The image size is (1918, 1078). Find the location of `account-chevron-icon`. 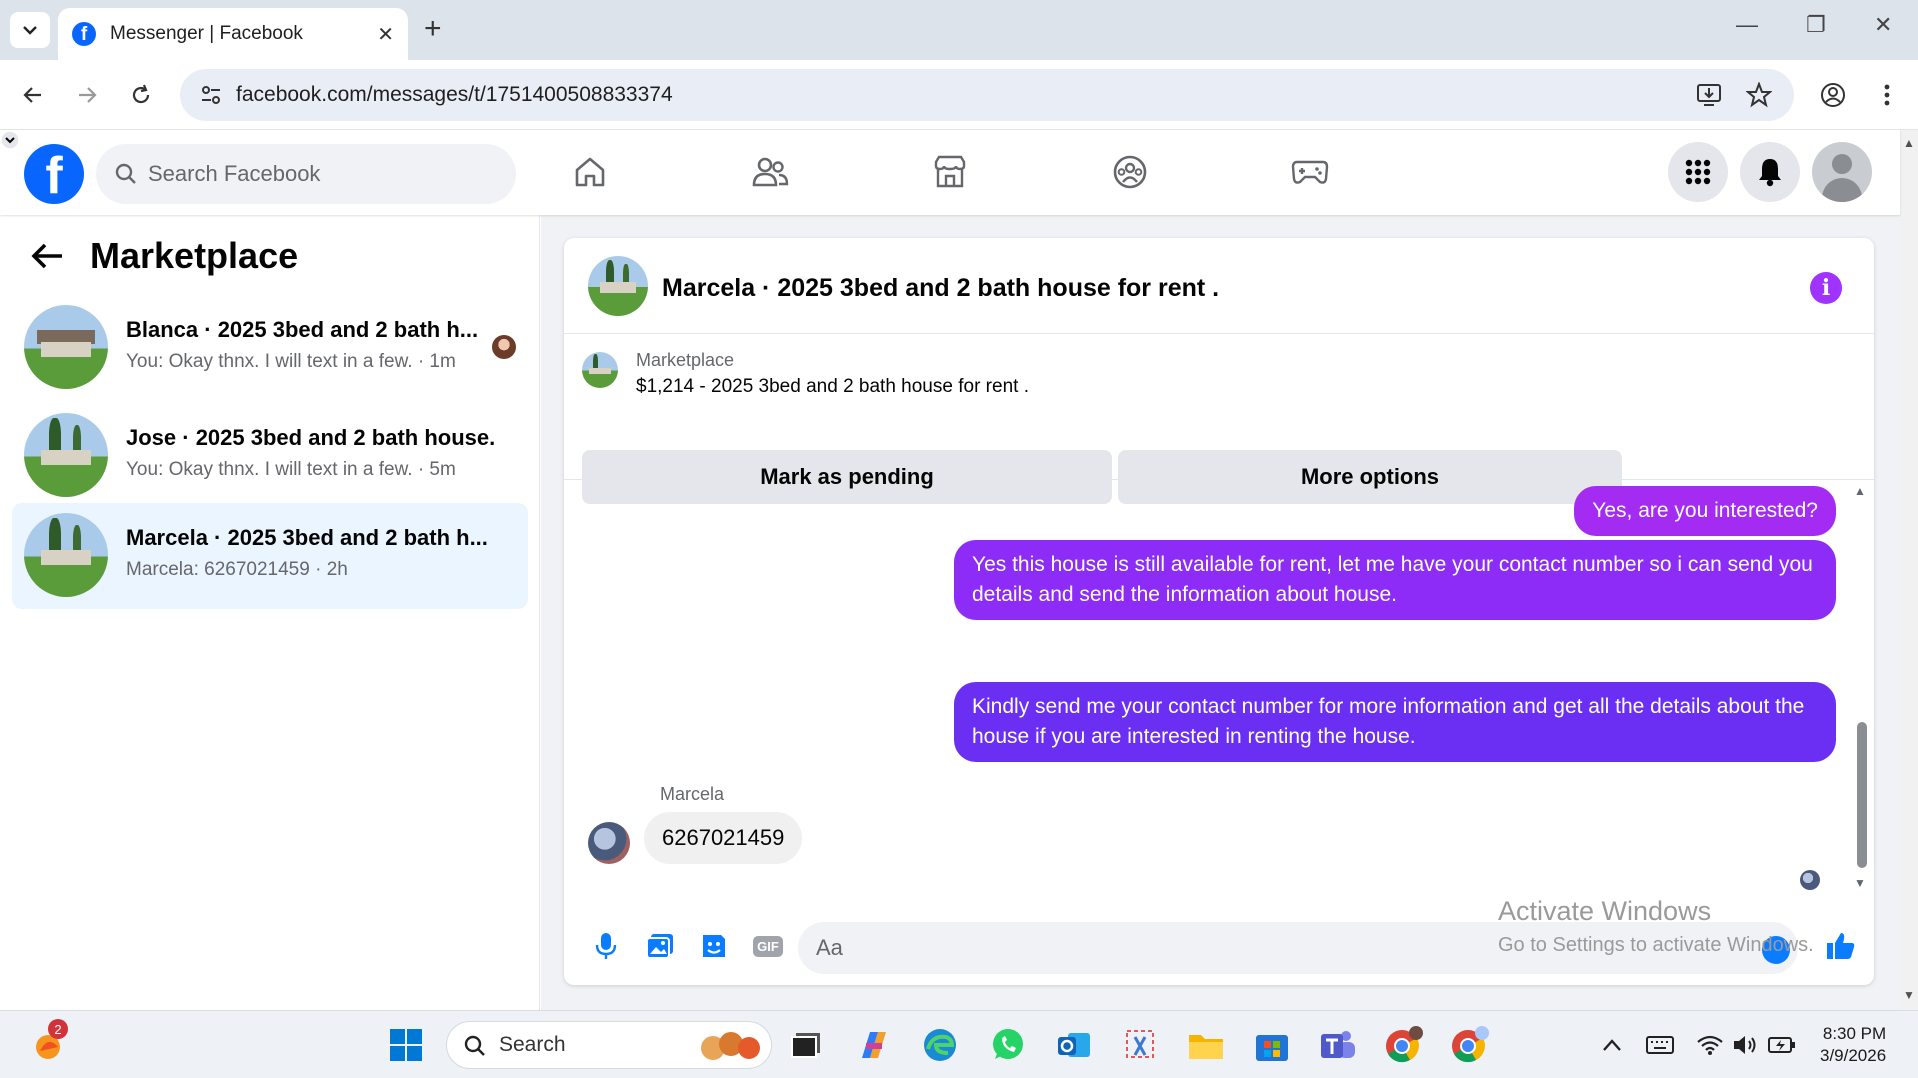

account-chevron-icon is located at coordinates (10, 140).